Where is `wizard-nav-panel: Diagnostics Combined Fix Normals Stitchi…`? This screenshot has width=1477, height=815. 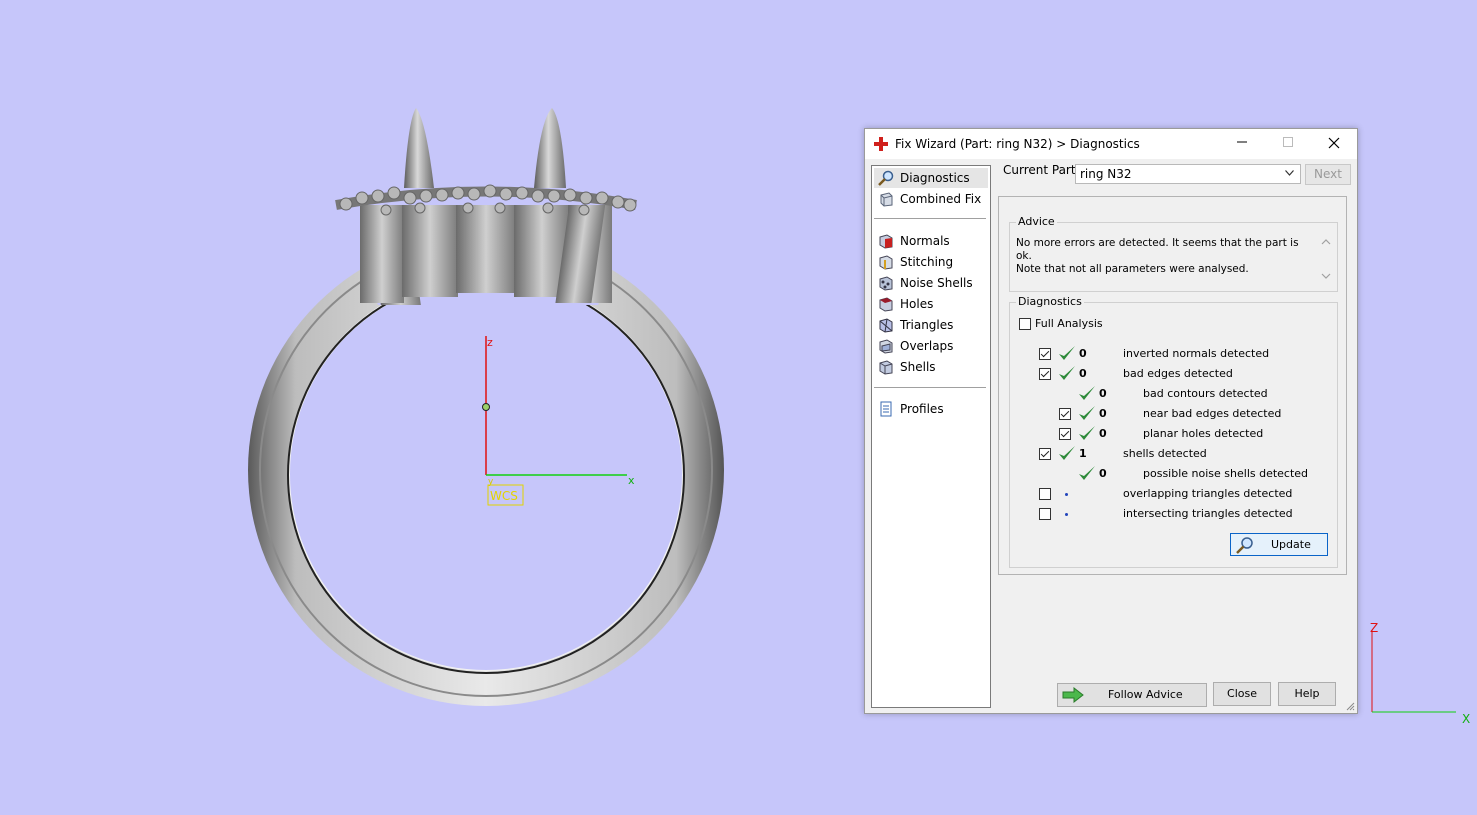 wizard-nav-panel: Diagnostics Combined Fix Normals Stitchi… is located at coordinates (931, 436).